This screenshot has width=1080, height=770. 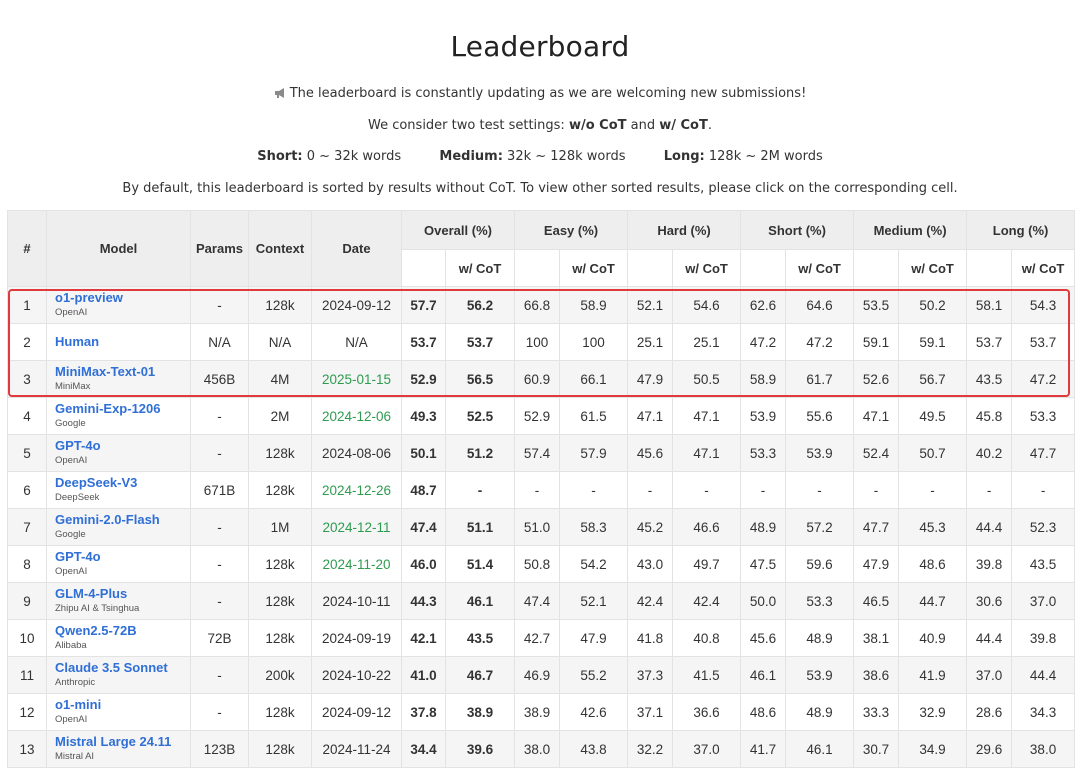 What do you see at coordinates (594, 712) in the screenshot?
I see `score-cell: 42.6` at bounding box center [594, 712].